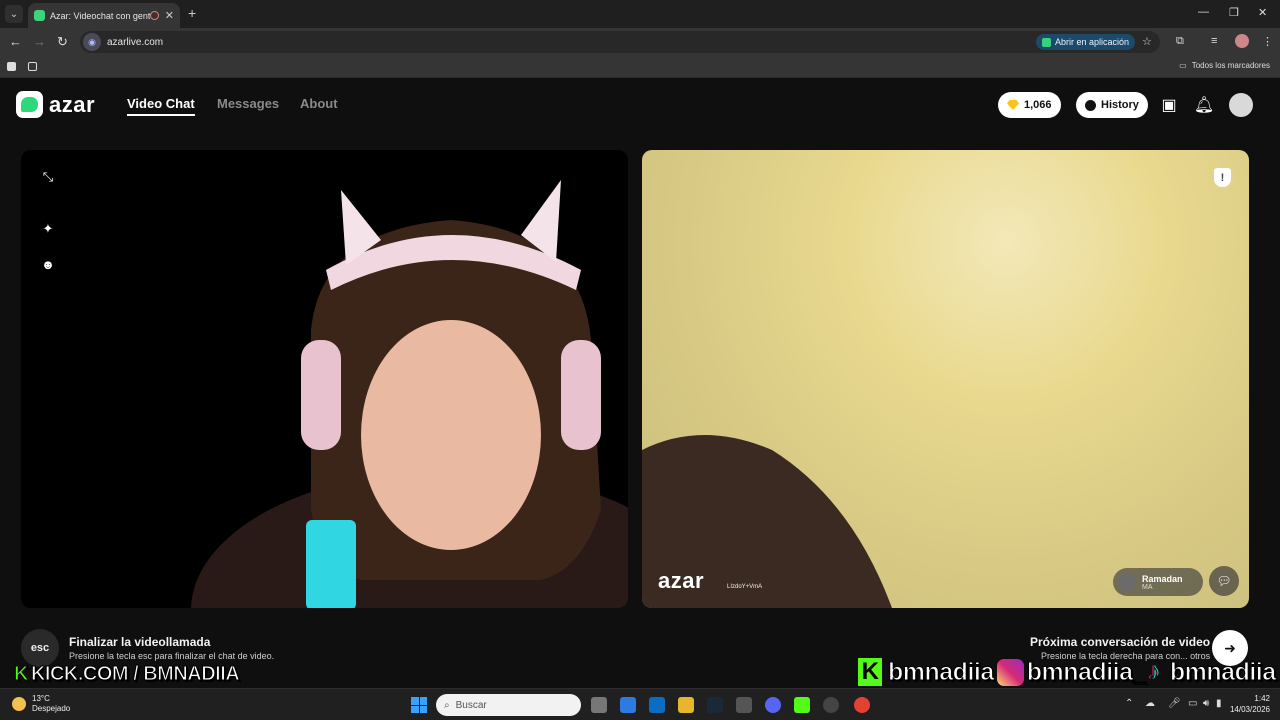  I want to click on minimize-video-icon: ⤡, so click(48, 177).